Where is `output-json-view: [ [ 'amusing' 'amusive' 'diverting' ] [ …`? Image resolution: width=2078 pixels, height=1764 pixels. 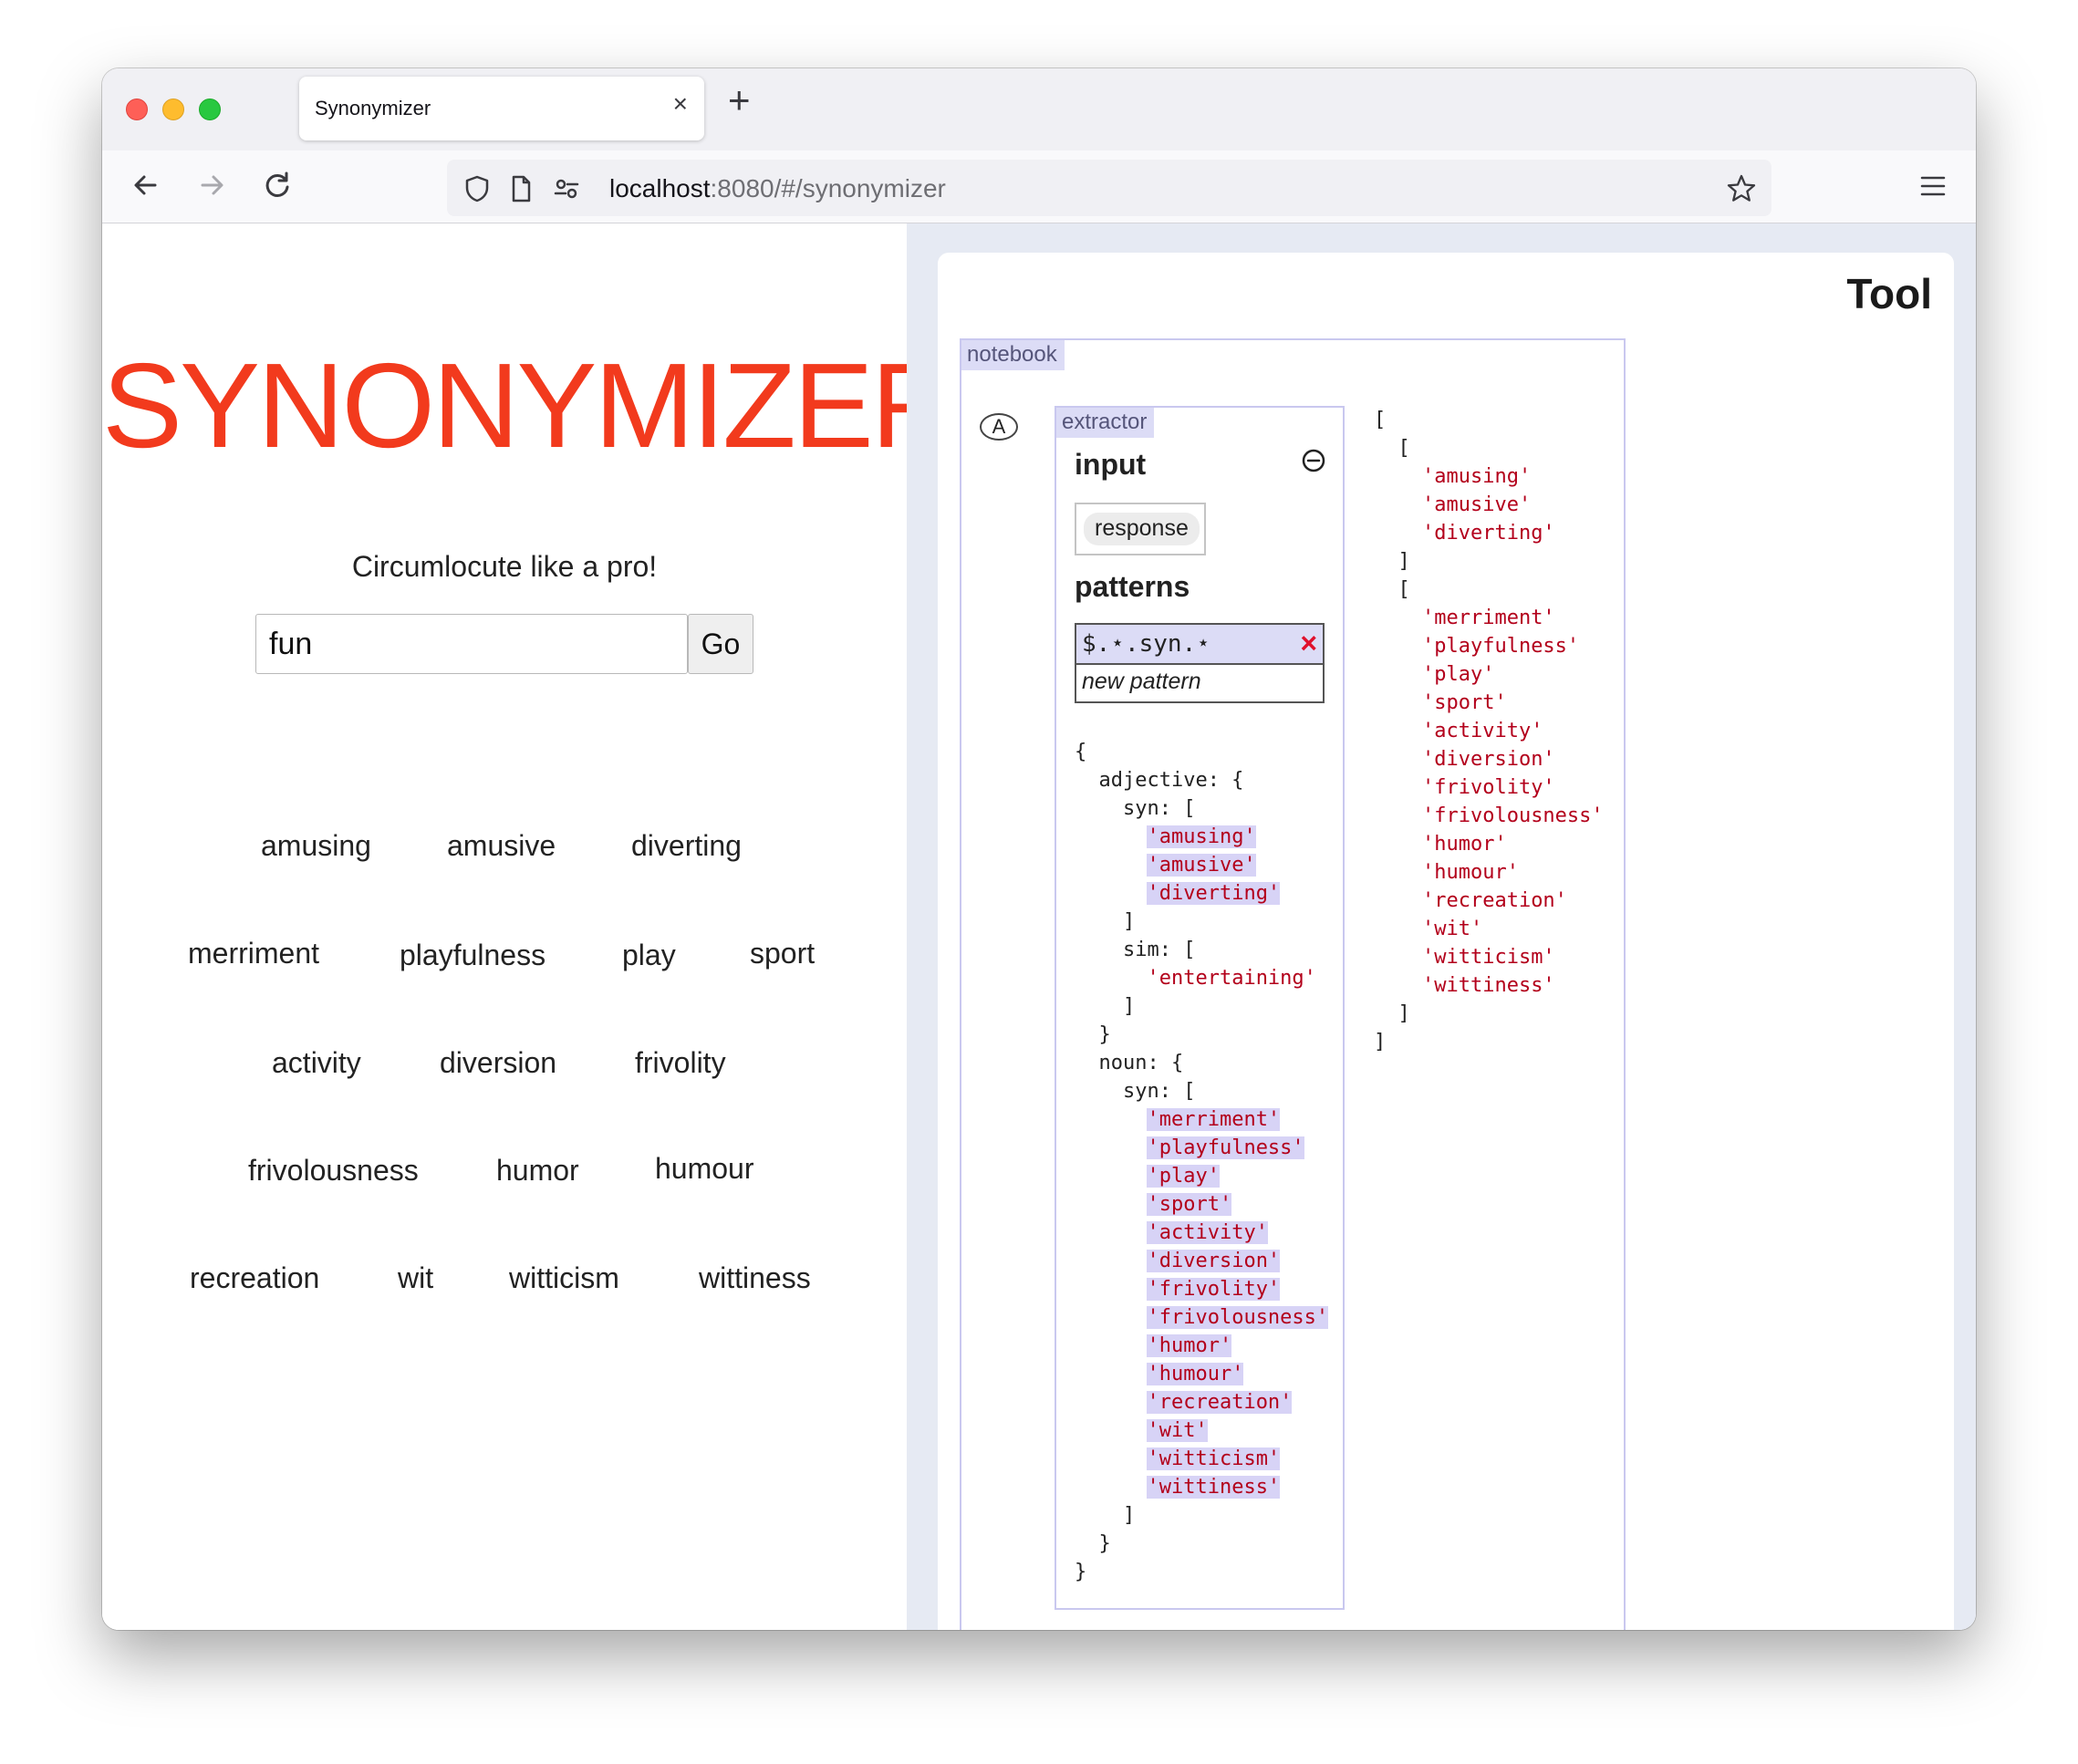
output-json-view: [ [ 'amusing' 'amusive' 'diverting' ] [ … is located at coordinates (1489, 731).